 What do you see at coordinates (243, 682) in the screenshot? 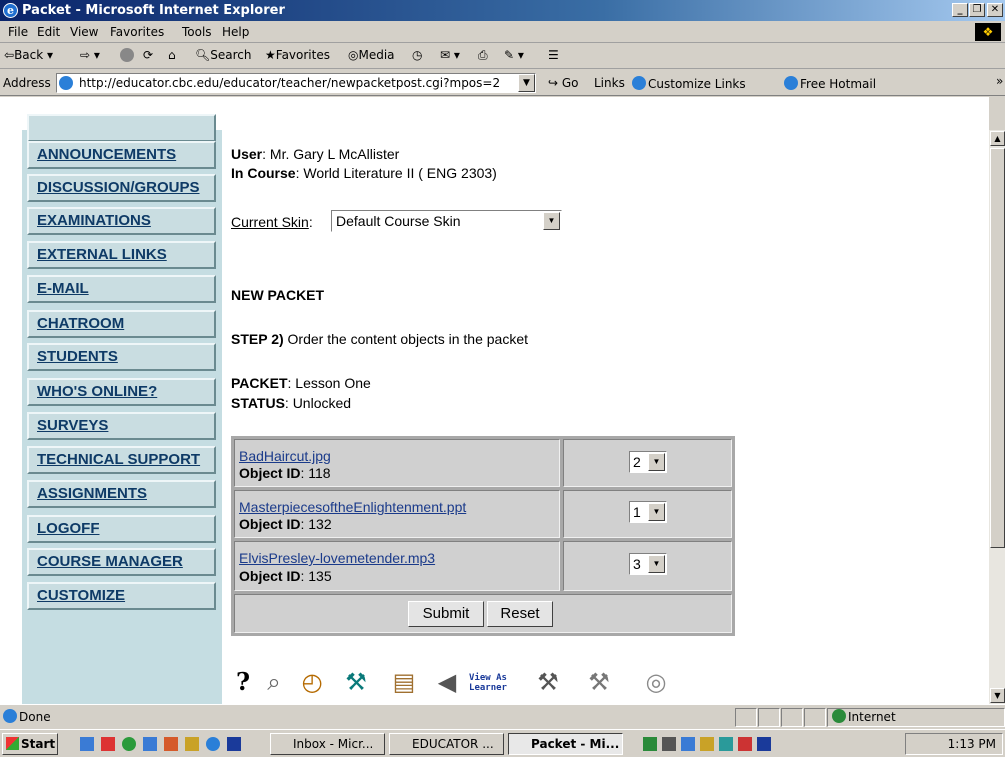
I see `help-icon: ?` at bounding box center [243, 682].